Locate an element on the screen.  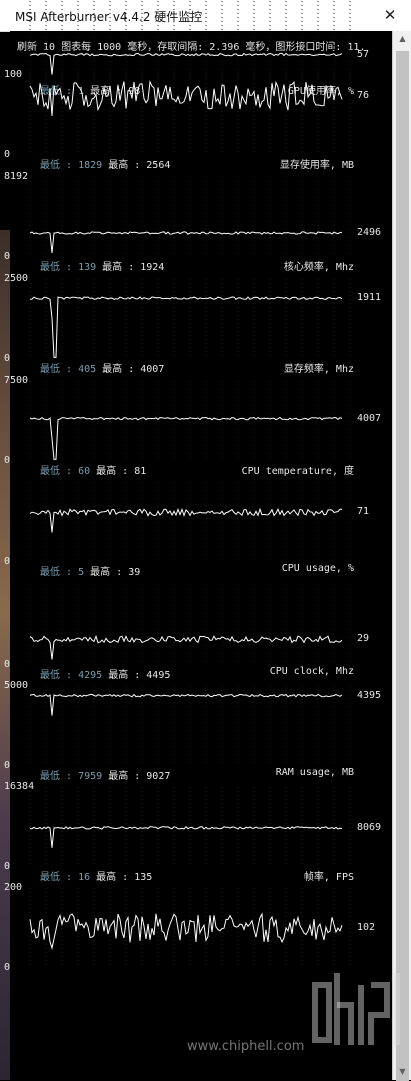
min-value: 1829 is located at coordinates (90, 165).